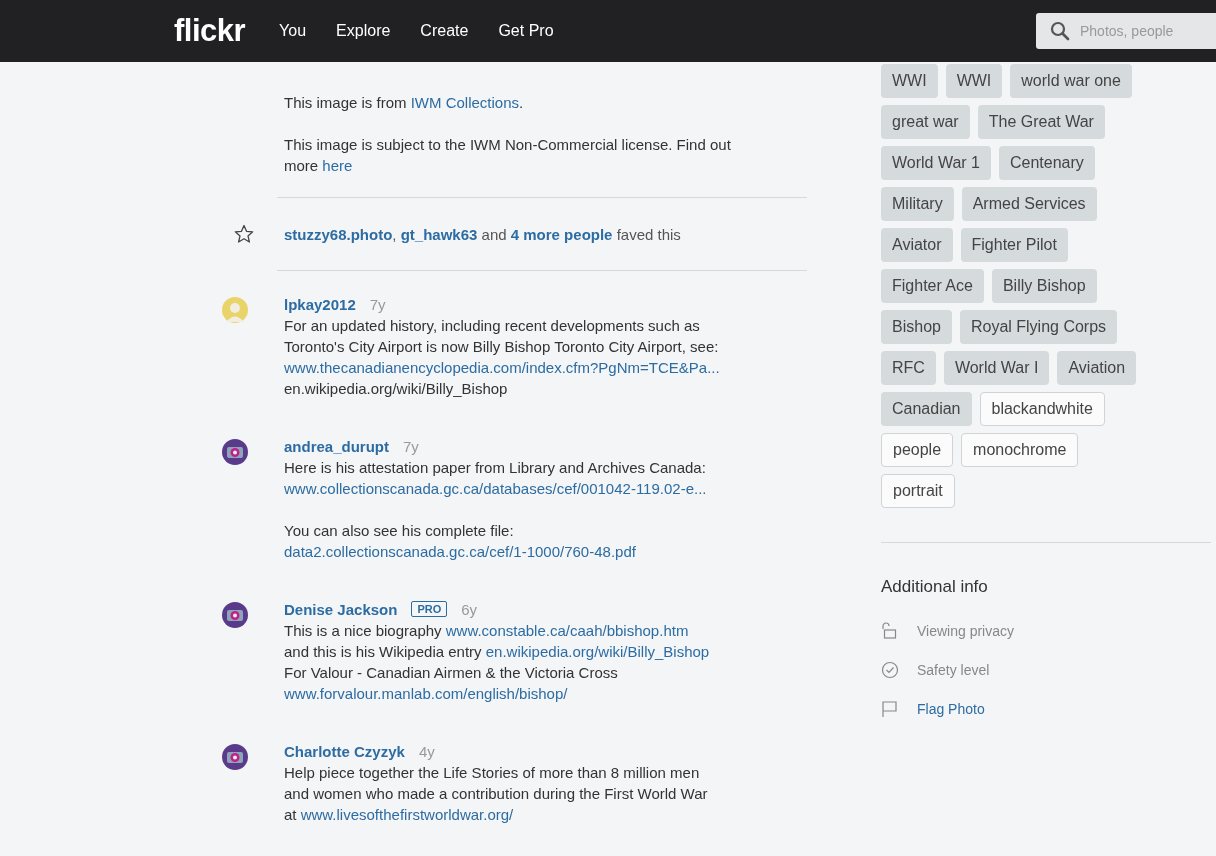 The height and width of the screenshot is (856, 1216). Describe the element at coordinates (953, 669) in the screenshot. I see `info-label: Safety level` at that location.